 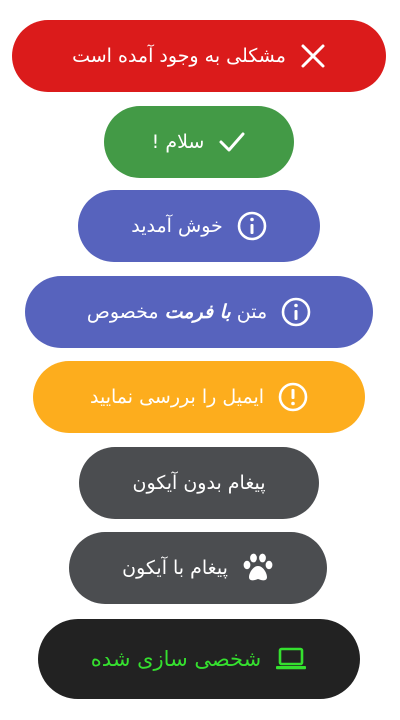 I want to click on formatted-info-toast: متن با فرمت مخصوص, so click(x=199, y=312).